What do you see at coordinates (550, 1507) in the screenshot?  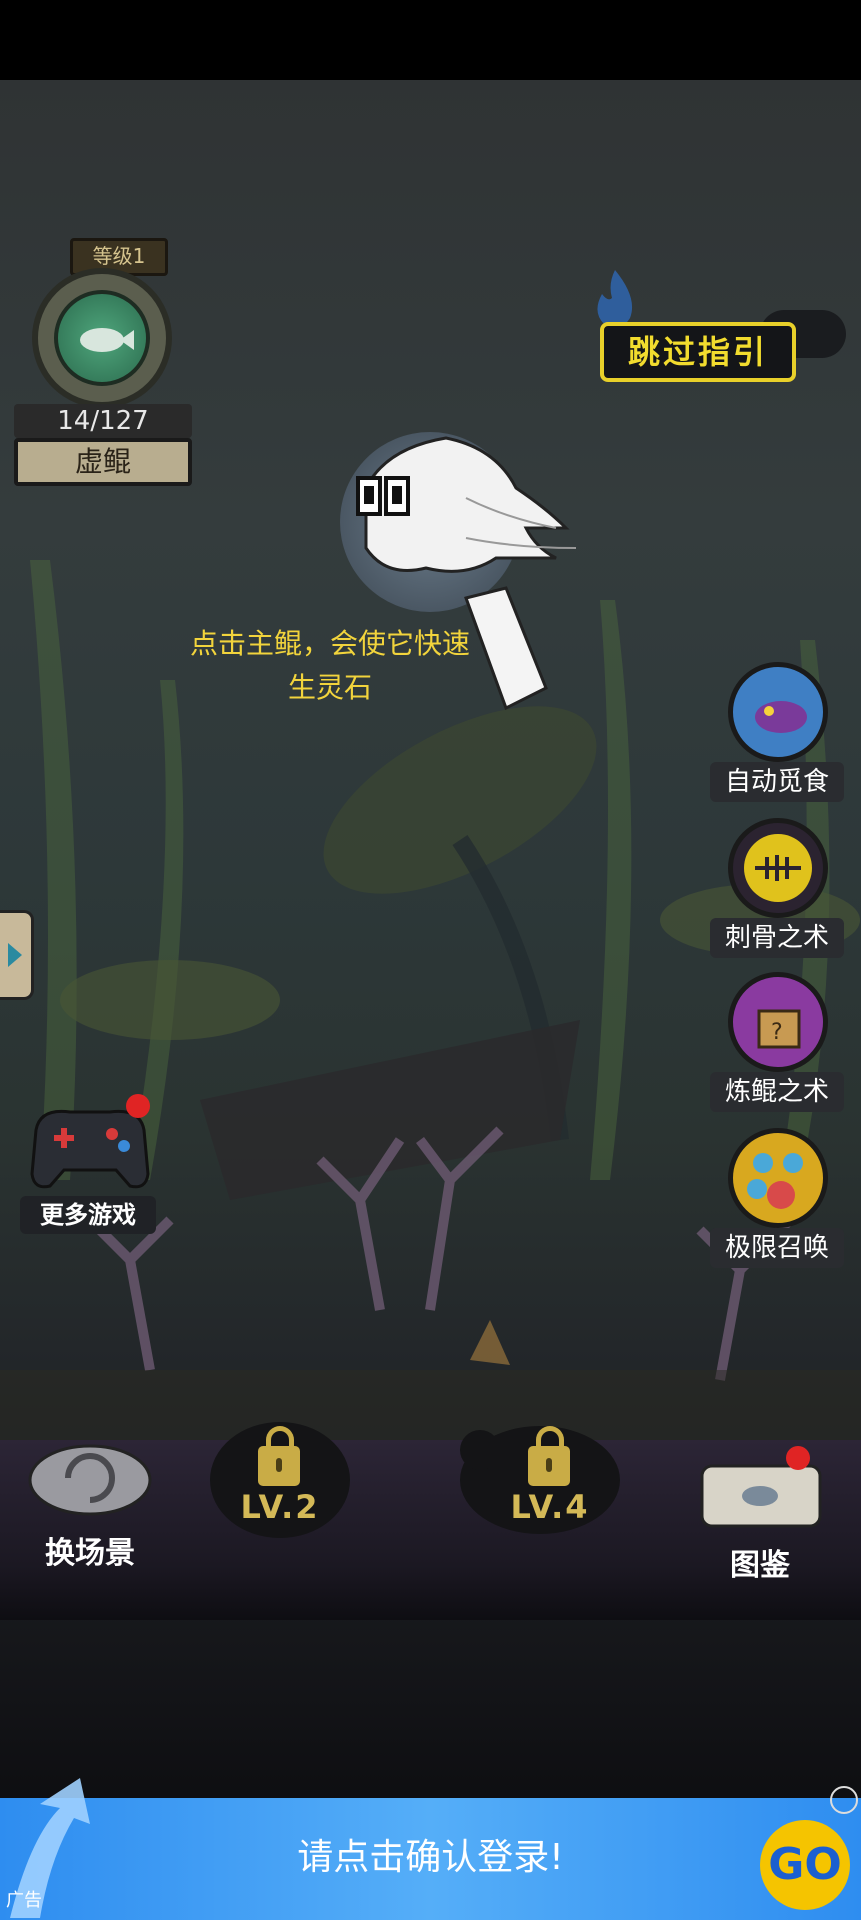 I see `lock-level-lv4: LV.4` at bounding box center [550, 1507].